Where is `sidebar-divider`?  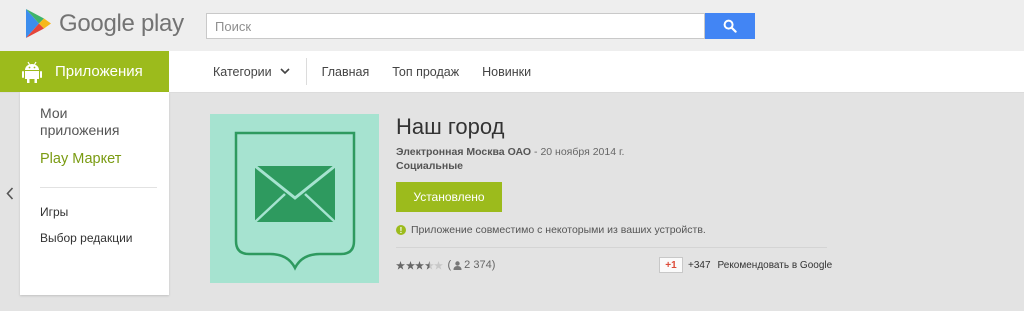
sidebar-divider is located at coordinates (98, 187).